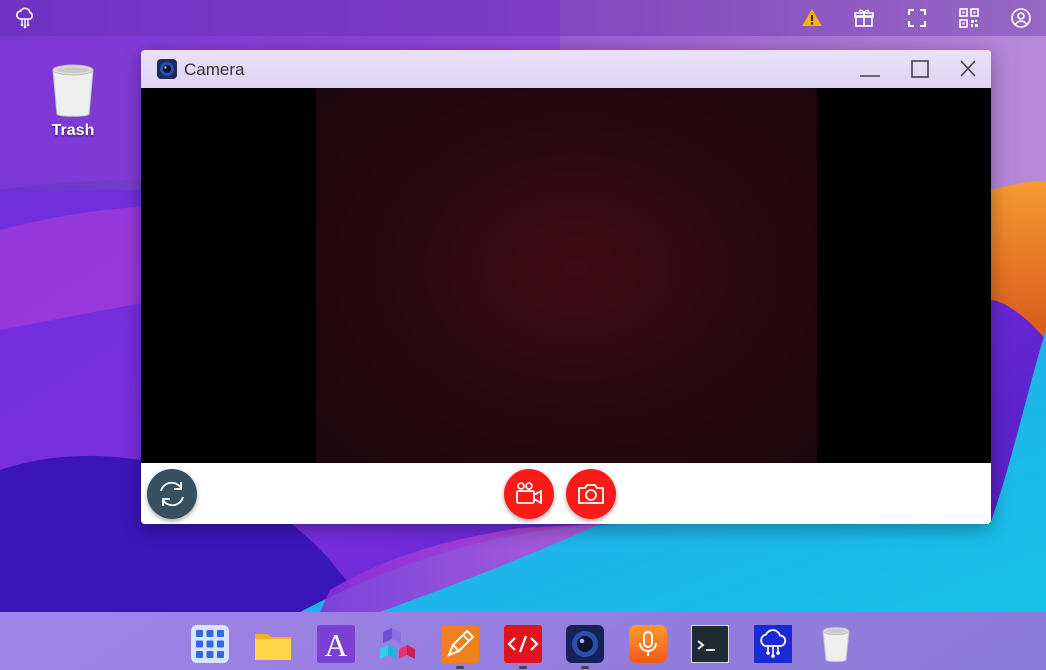  I want to click on maximize-icon, so click(920, 69).